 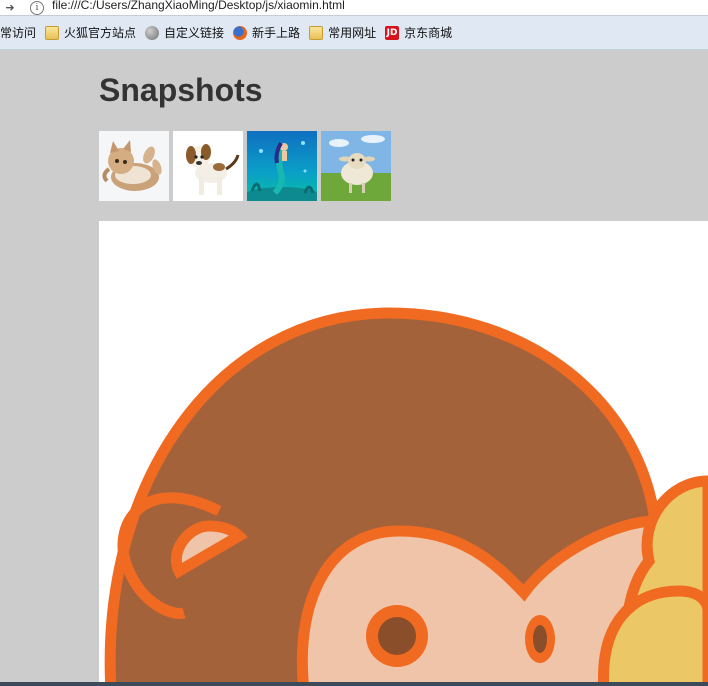 I want to click on bookmark-custom-link: 自定义链接, so click(x=184, y=33).